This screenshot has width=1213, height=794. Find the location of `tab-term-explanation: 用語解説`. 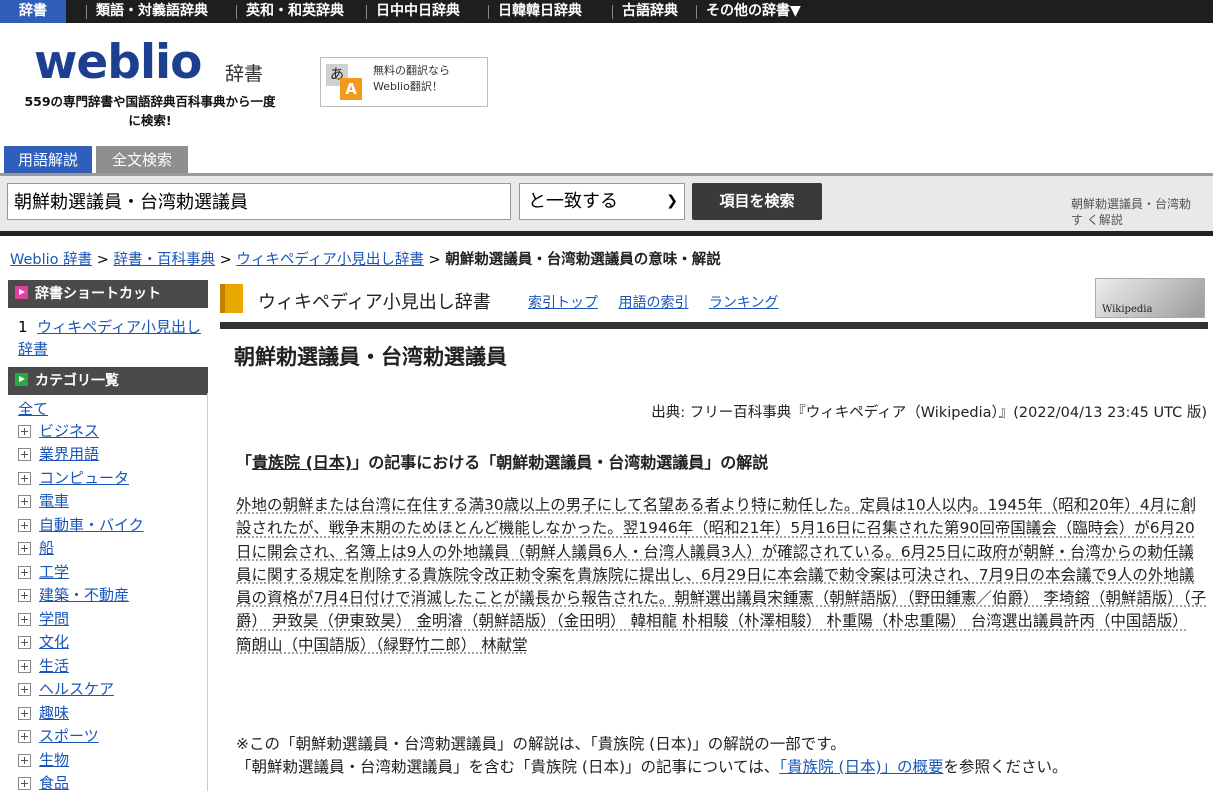

tab-term-explanation: 用語解説 is located at coordinates (48, 159).